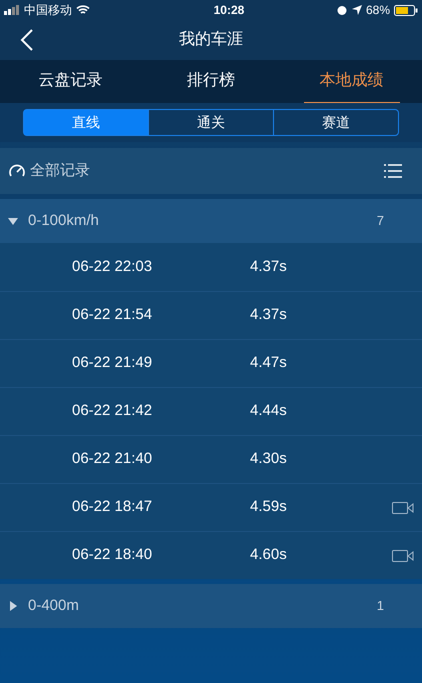 The height and width of the screenshot is (683, 422). I want to click on record-result: 4.44s, so click(268, 411).